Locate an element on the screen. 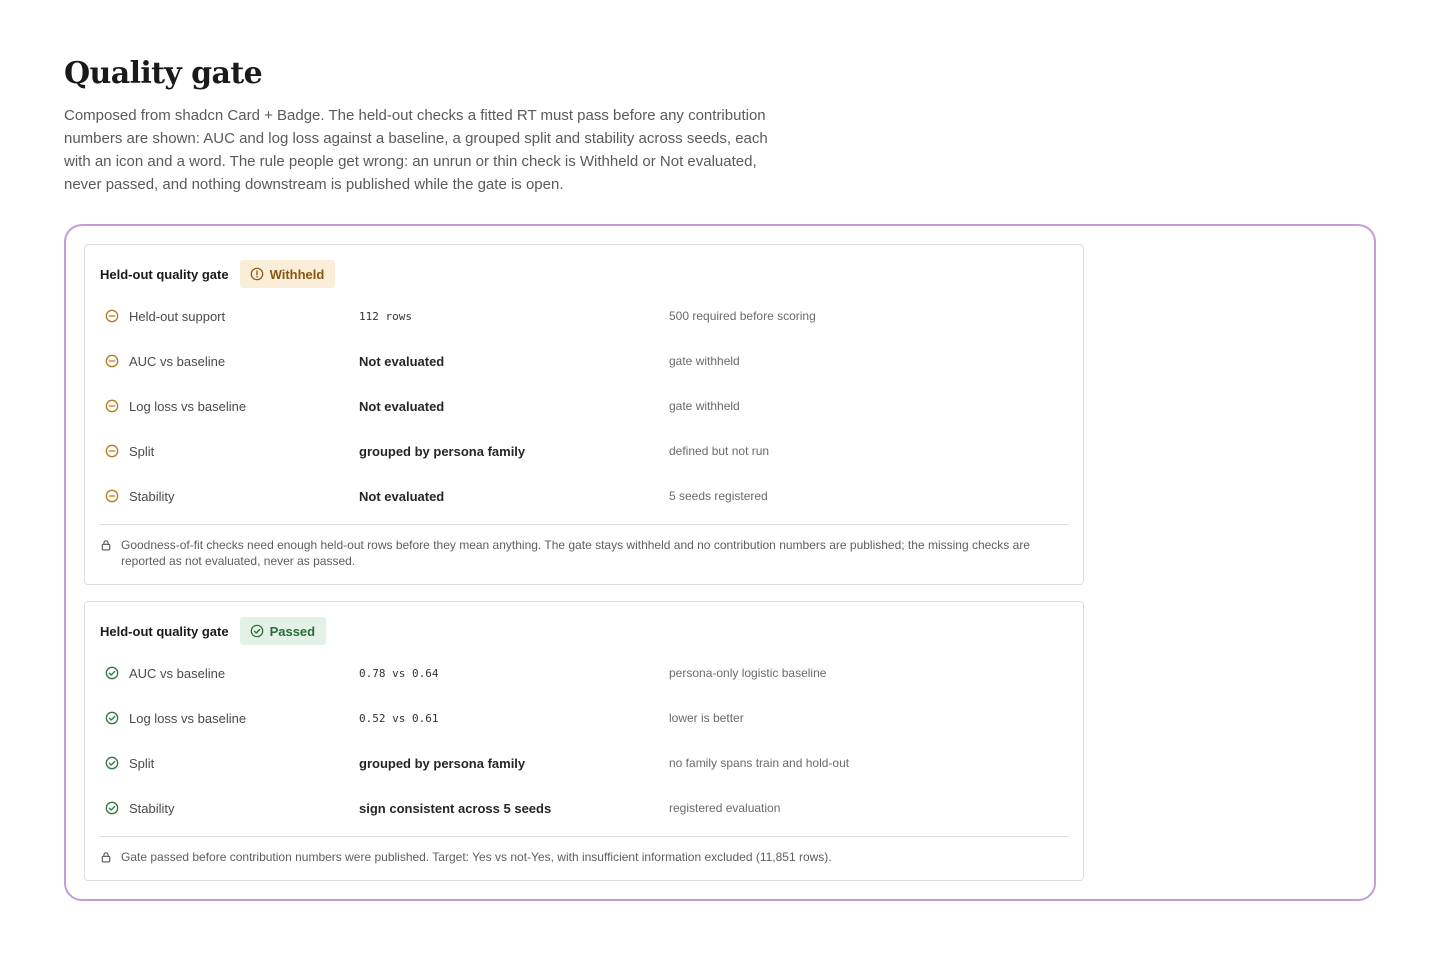 The height and width of the screenshot is (965, 1440). status-badge-label: Passed is located at coordinates (292, 631).